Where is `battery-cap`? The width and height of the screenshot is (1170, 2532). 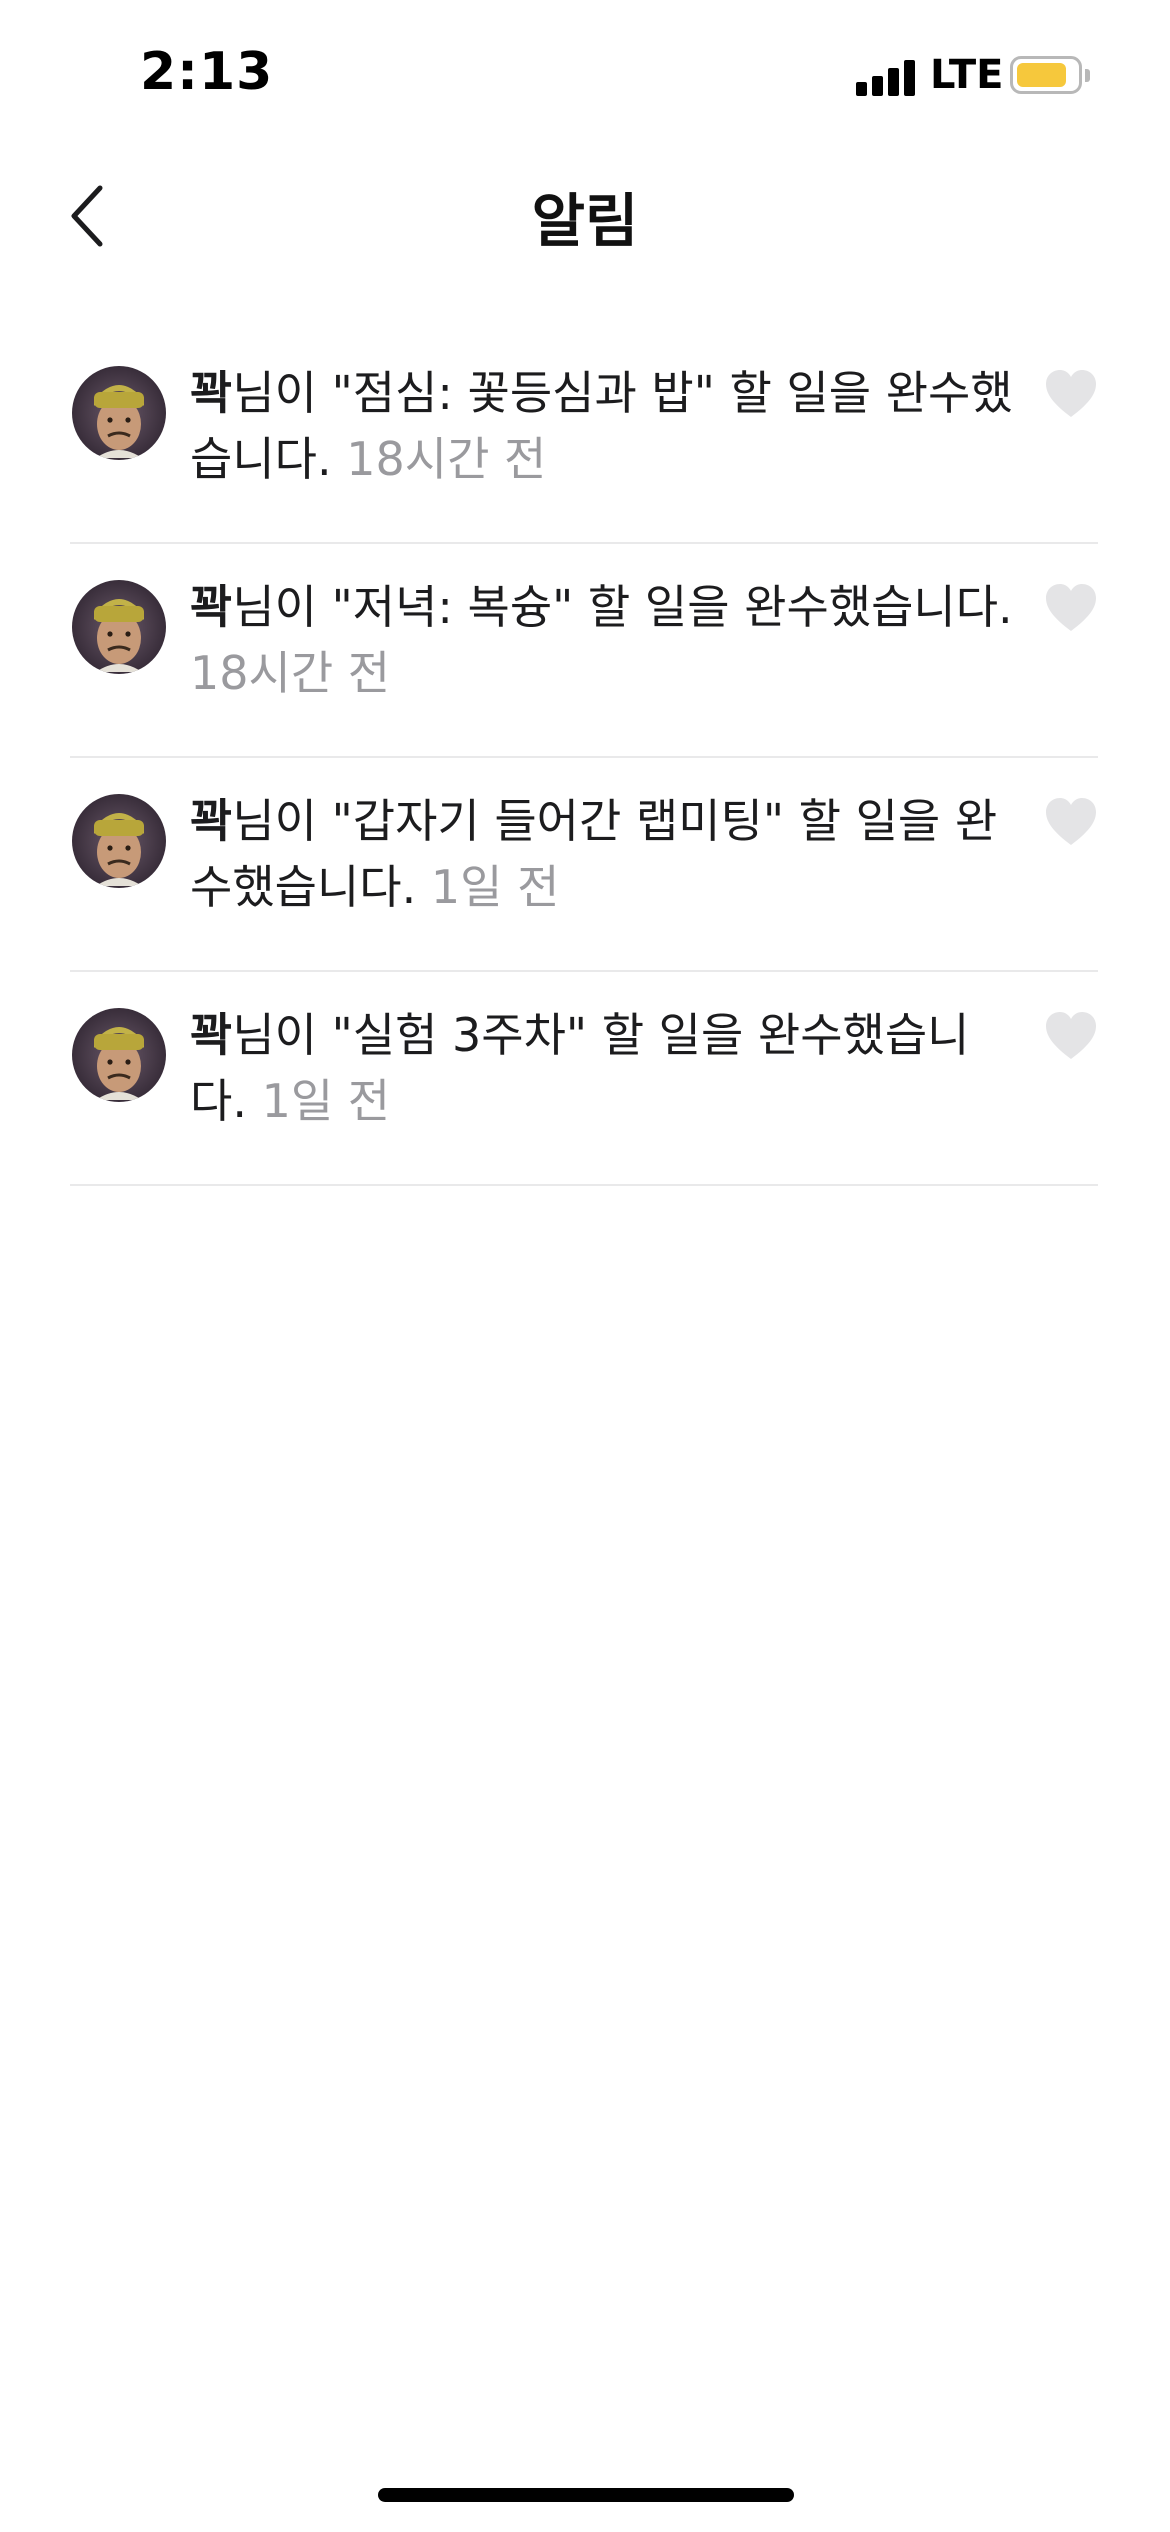 battery-cap is located at coordinates (1087, 75).